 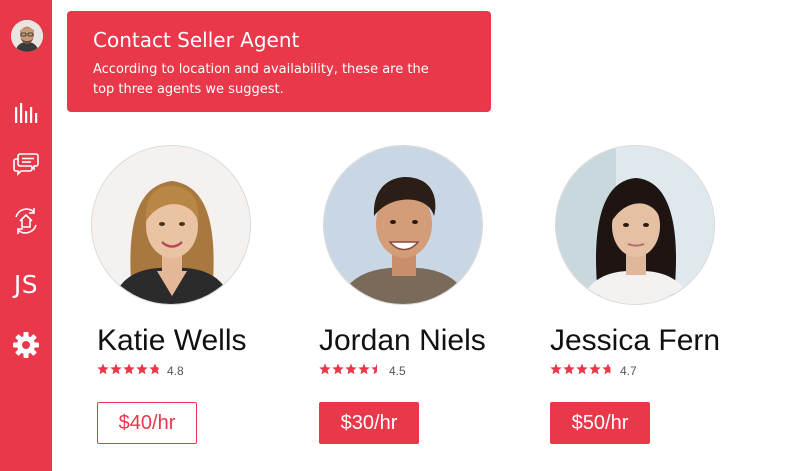 What do you see at coordinates (369, 423) in the screenshot?
I see `price-button: $30/hr` at bounding box center [369, 423].